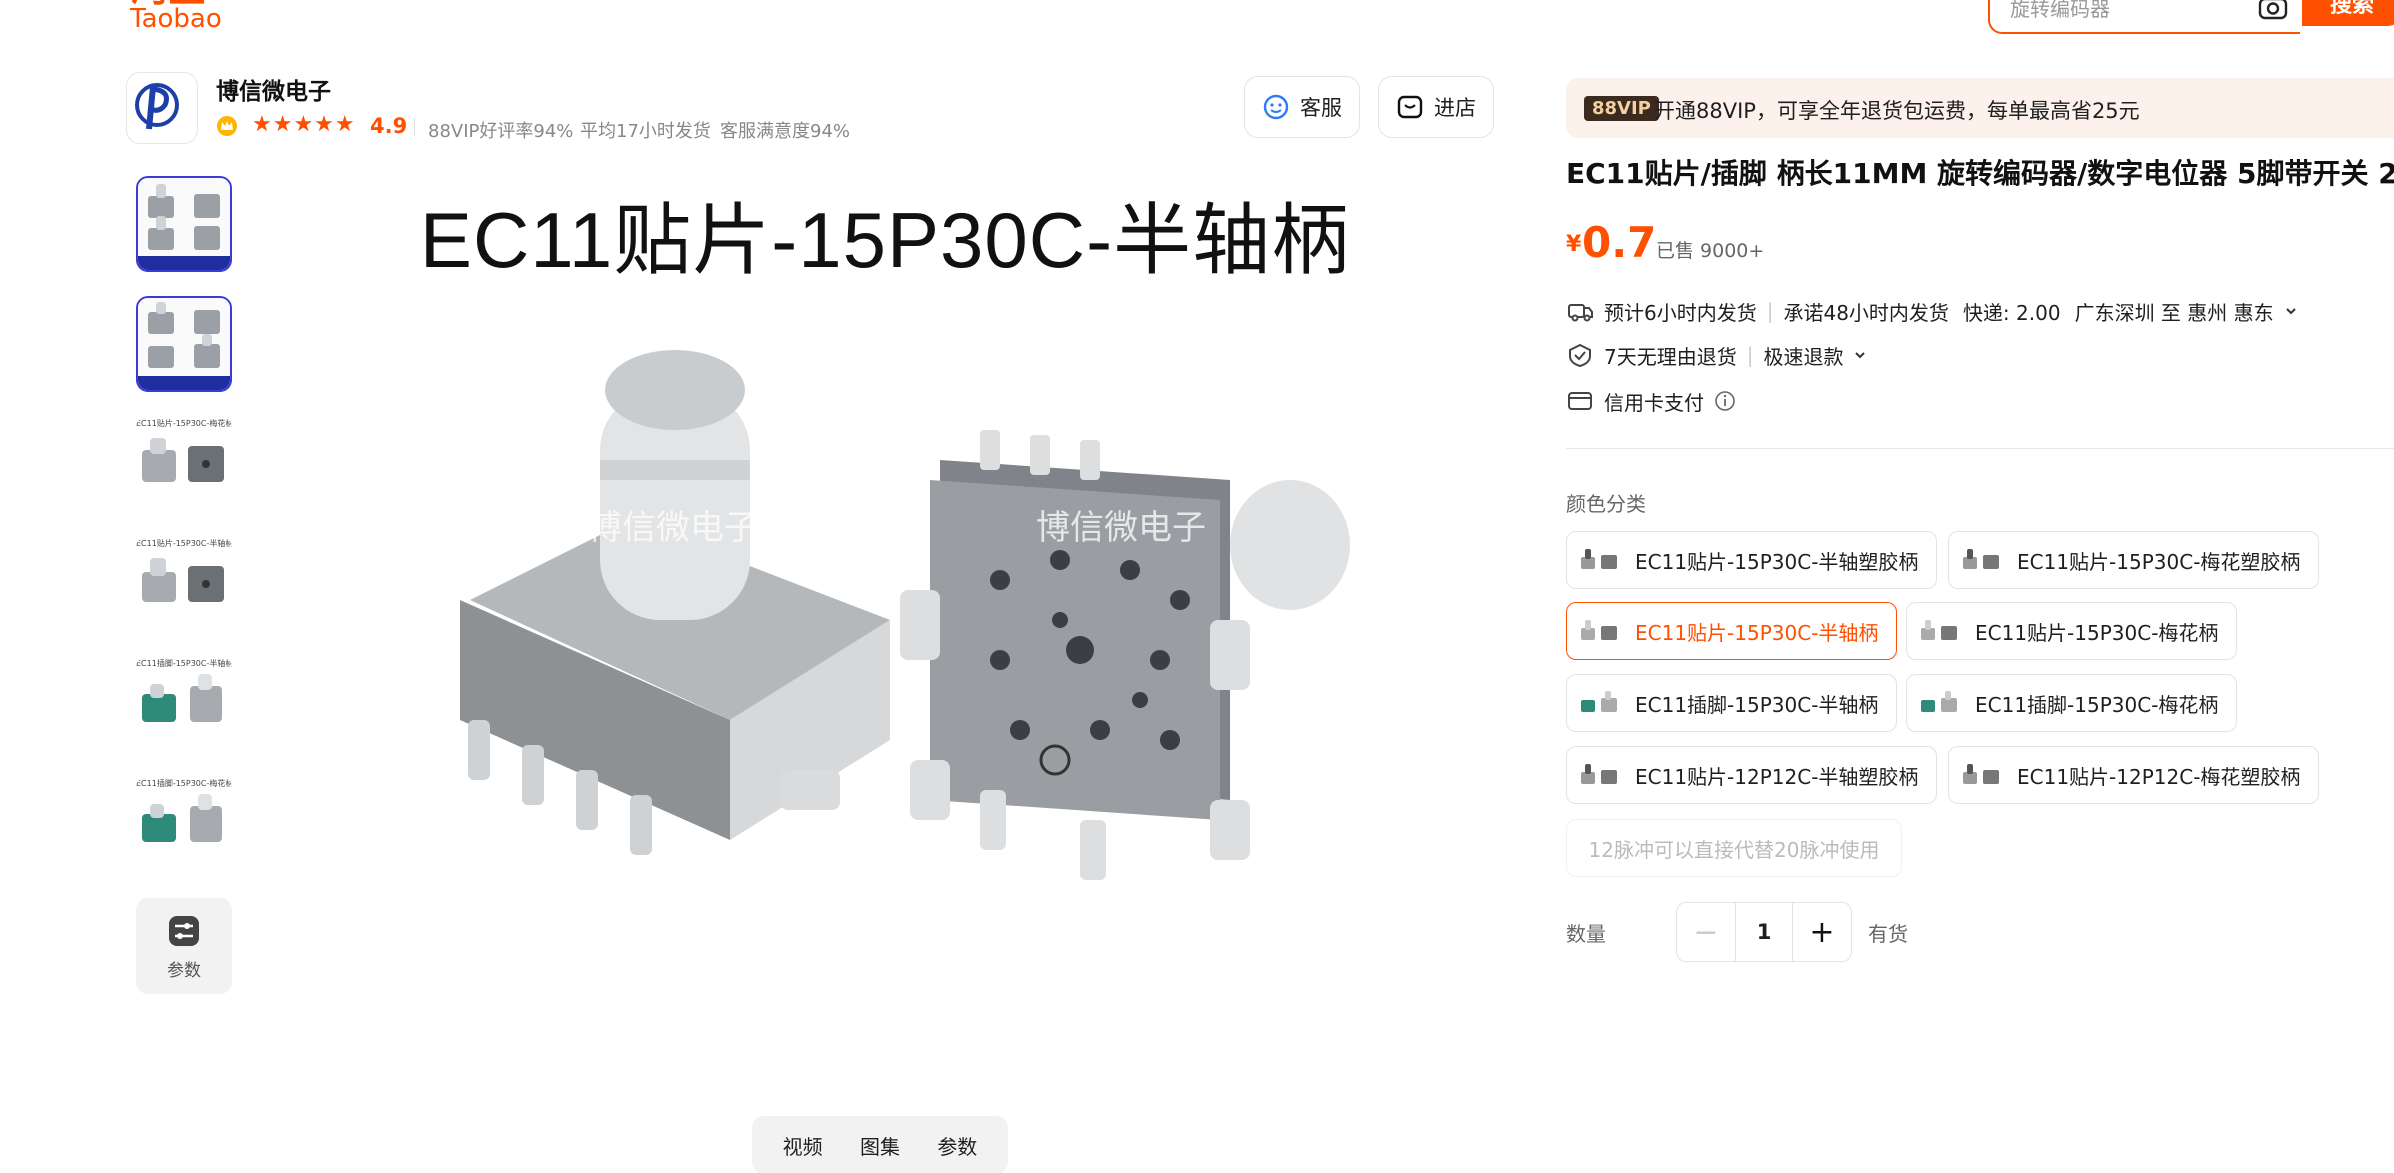 This screenshot has height=1173, width=2394. What do you see at coordinates (2174, 311) in the screenshot?
I see `shipping-route: 广东深圳 至 惠州 惠东` at bounding box center [2174, 311].